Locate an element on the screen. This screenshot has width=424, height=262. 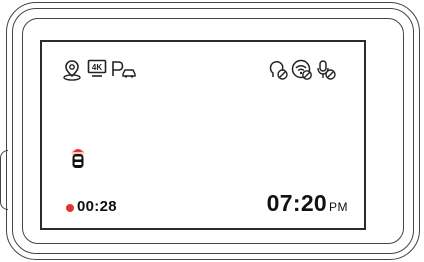
rear-camera-car-icon is located at coordinates (78, 158).